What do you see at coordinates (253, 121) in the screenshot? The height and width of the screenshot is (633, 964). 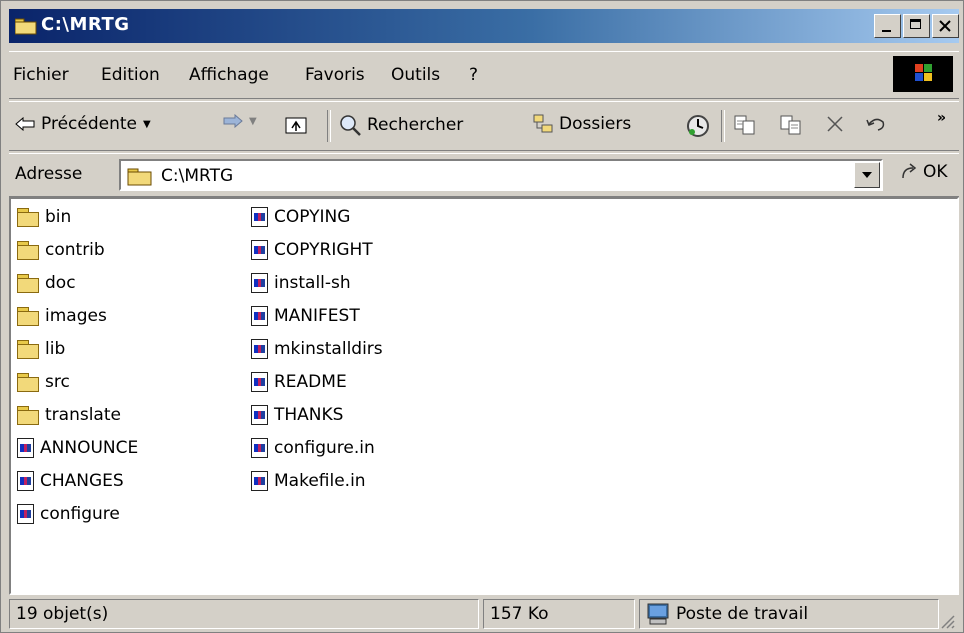 I see `forward-dropdown-icon: ▼` at bounding box center [253, 121].